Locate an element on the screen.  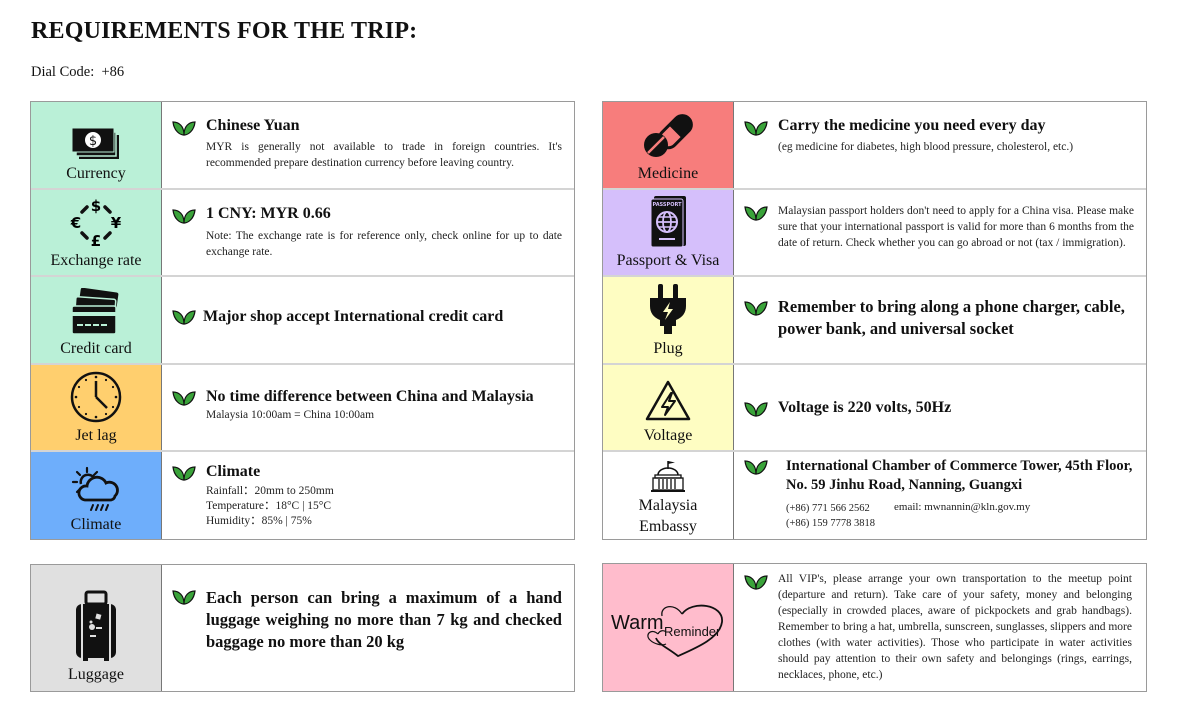
credit-card-label: Credit card is located at coordinates (96, 348).